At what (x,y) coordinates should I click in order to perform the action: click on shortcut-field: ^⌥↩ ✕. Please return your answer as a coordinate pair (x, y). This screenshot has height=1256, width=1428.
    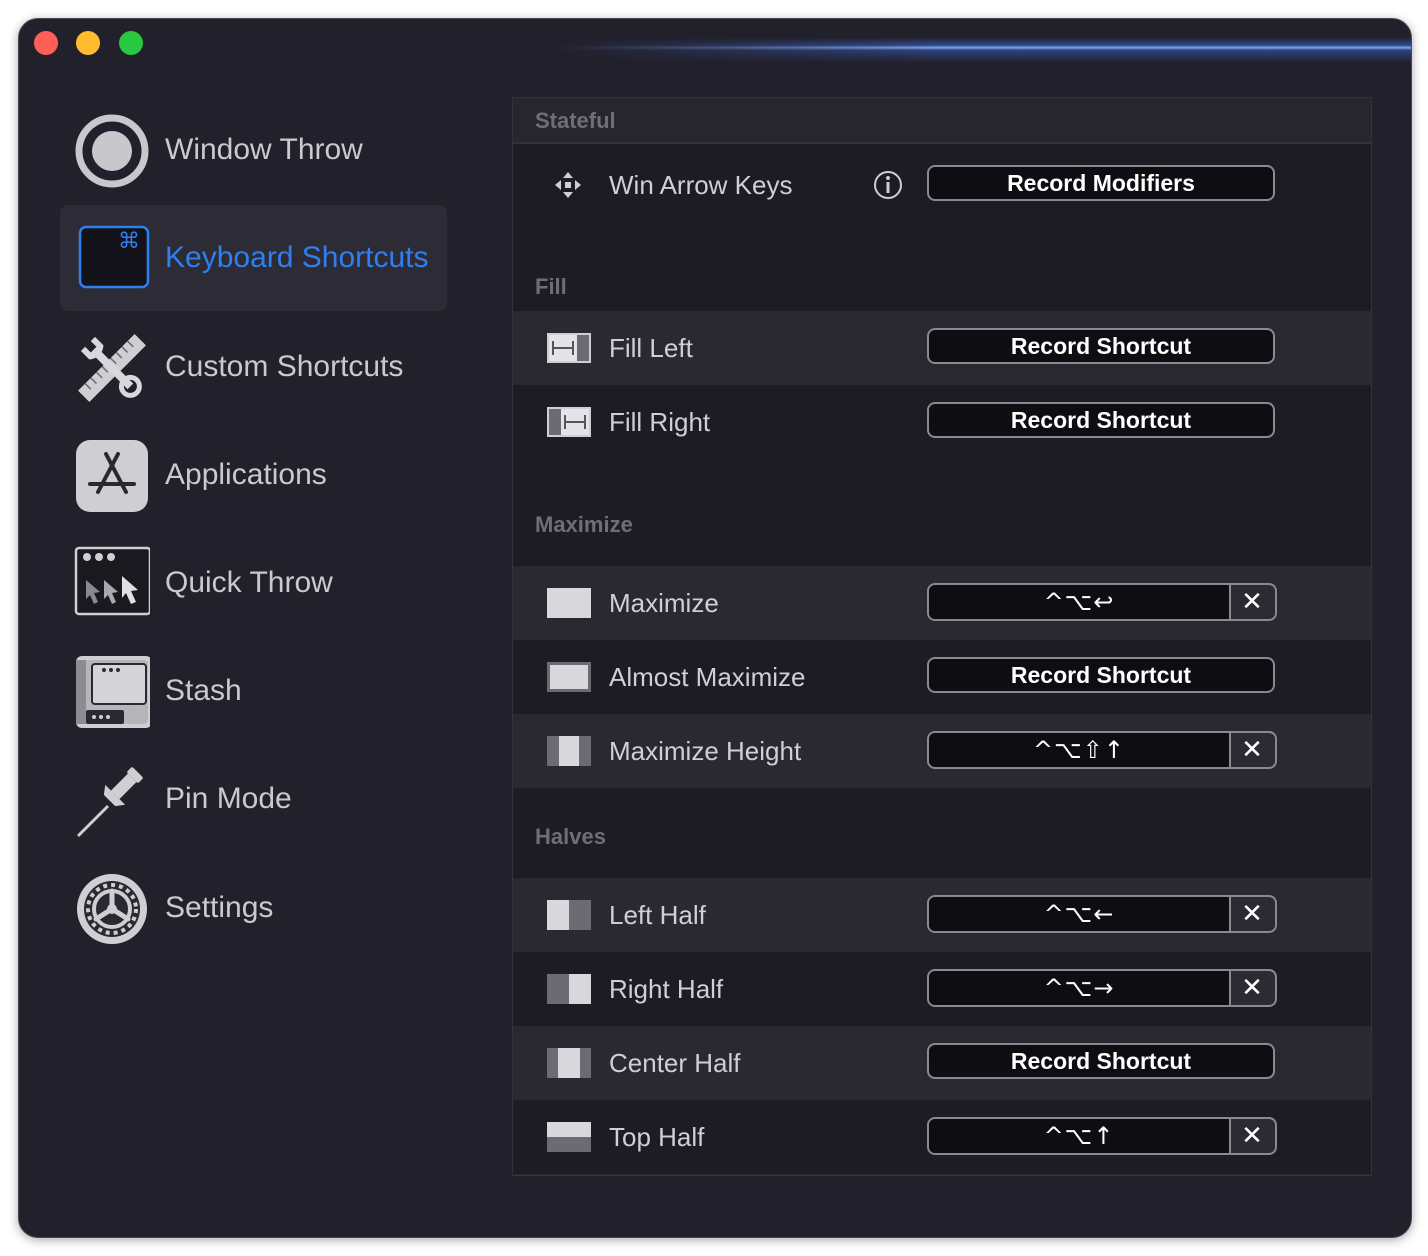
    Looking at the image, I should click on (1102, 602).